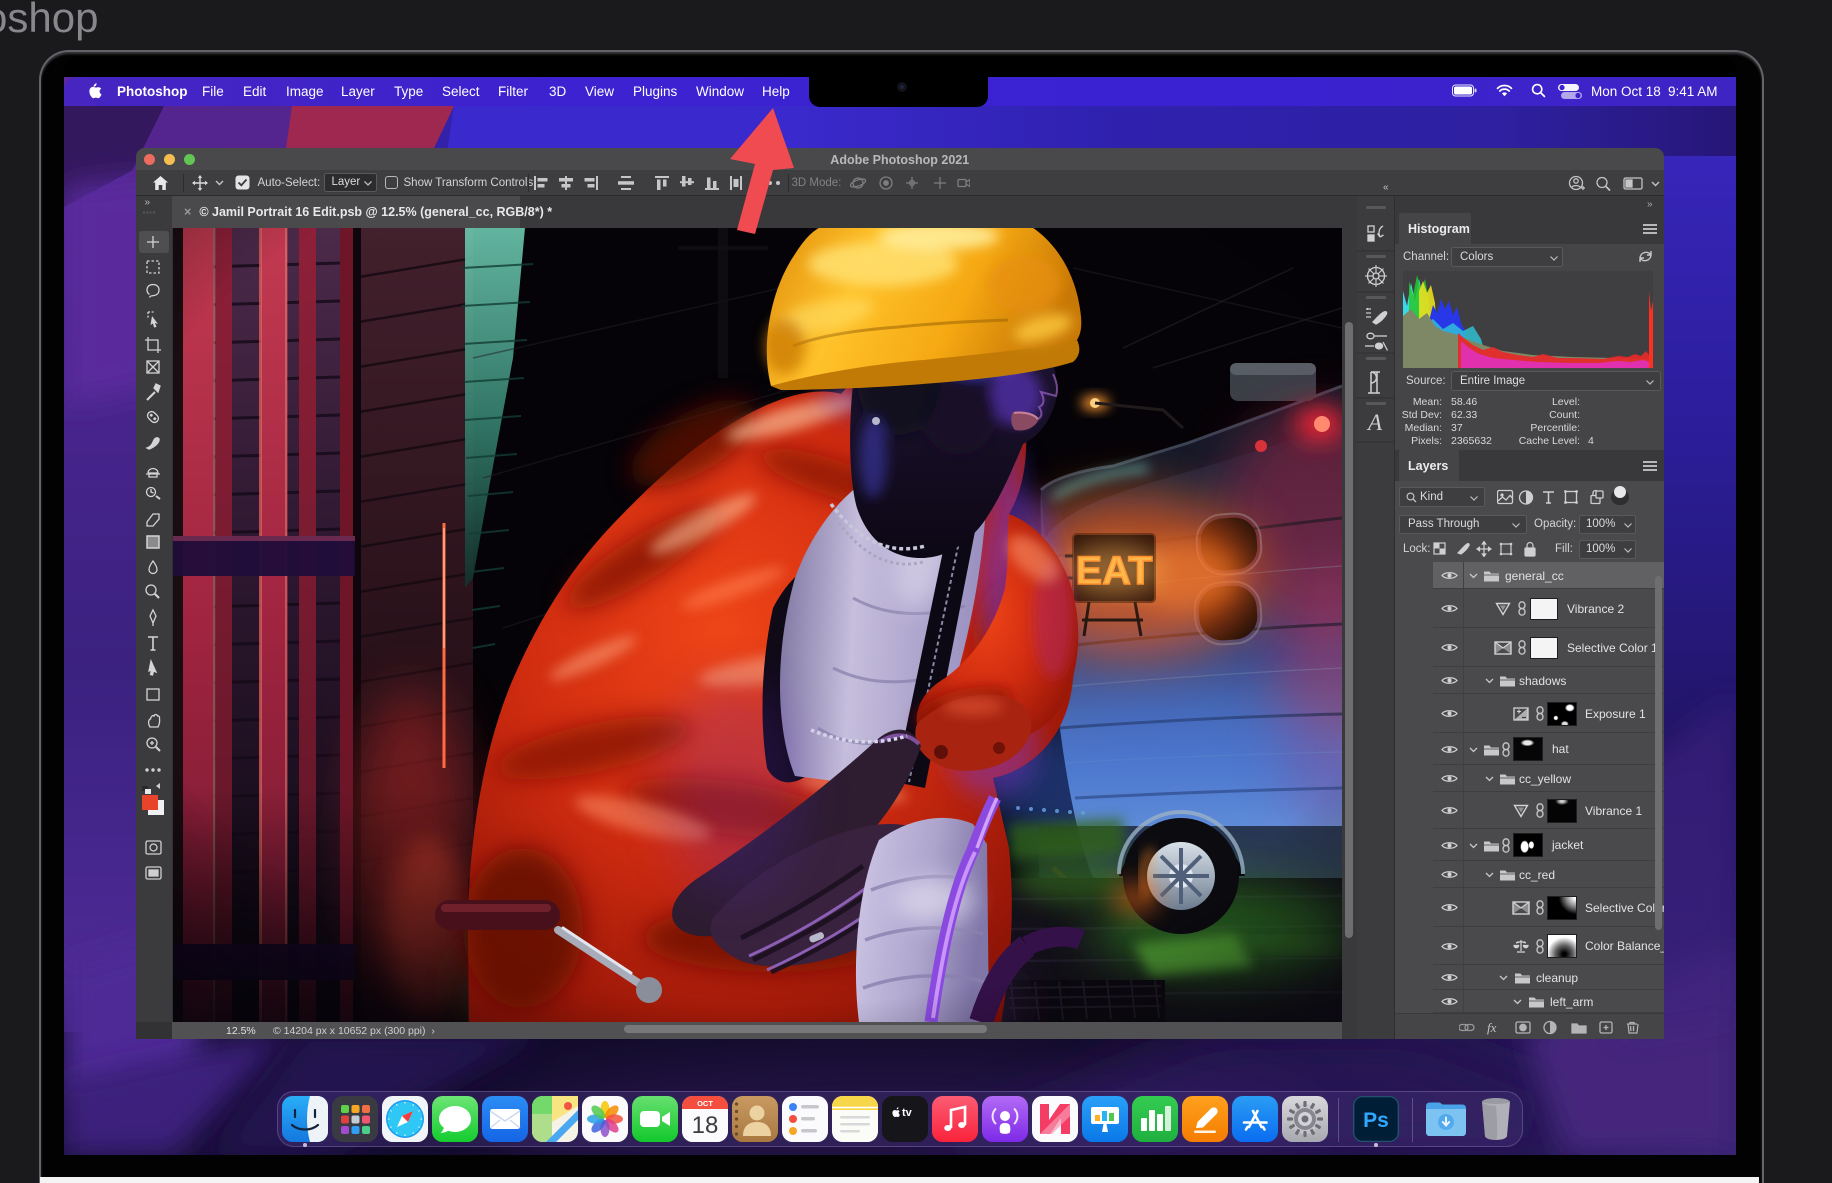 This screenshot has width=1832, height=1183. Describe the element at coordinates (907, 1113) in the screenshot. I see `svg-text: tv` at that location.